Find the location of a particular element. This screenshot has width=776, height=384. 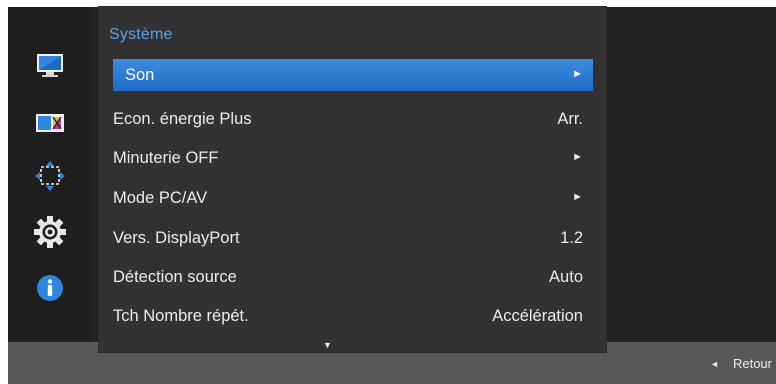

menu-item-label: Minuterie OFF is located at coordinates (166, 158).